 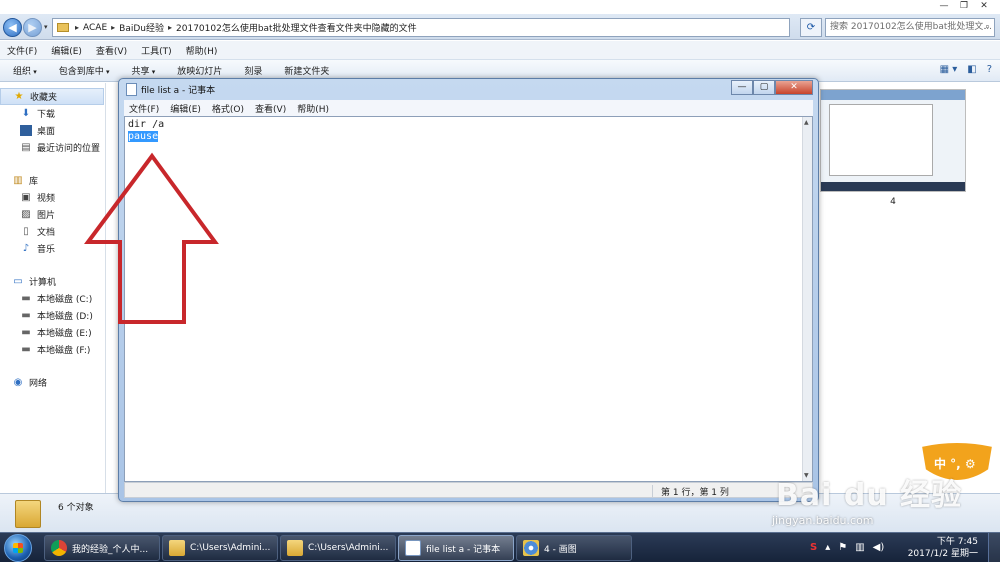 I want to click on object-count: 6 个对象, so click(x=76, y=508).